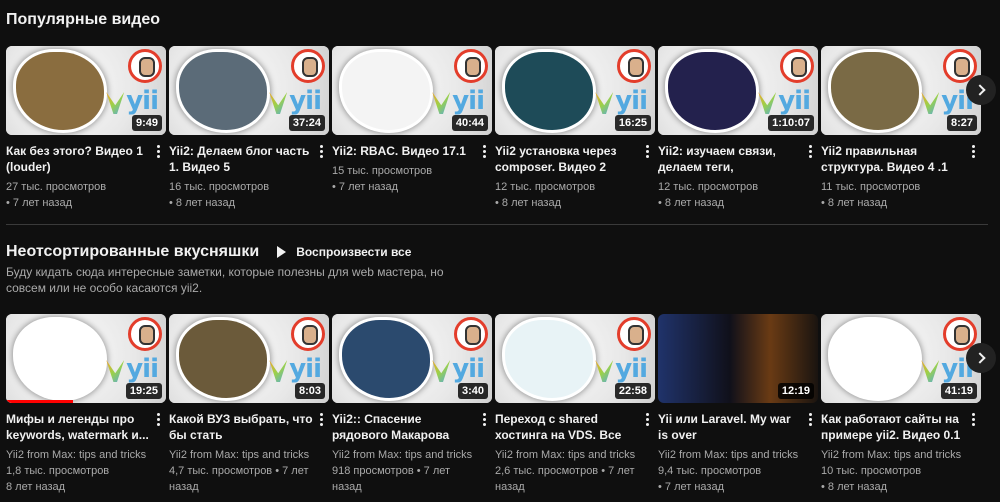  Describe the element at coordinates (730, 427) in the screenshot. I see `video-title: Yii или Laravel. My war is over` at that location.